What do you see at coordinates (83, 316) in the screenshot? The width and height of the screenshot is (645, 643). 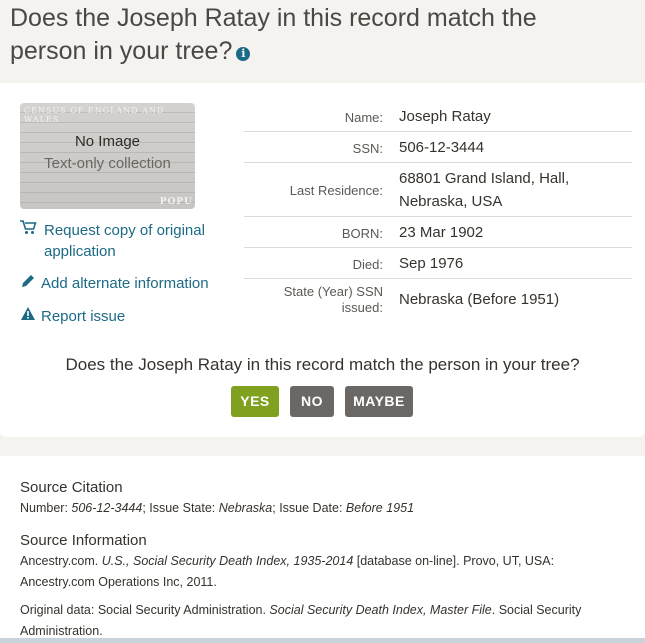 I see `report-issue-label: Report issue` at bounding box center [83, 316].